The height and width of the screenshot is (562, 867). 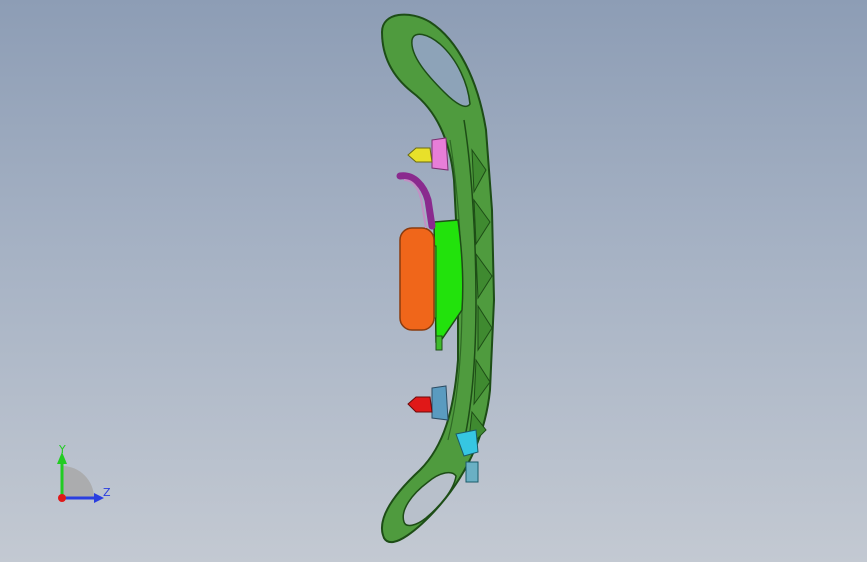 What do you see at coordinates (416, 201) in the screenshot?
I see `cable-harness` at bounding box center [416, 201].